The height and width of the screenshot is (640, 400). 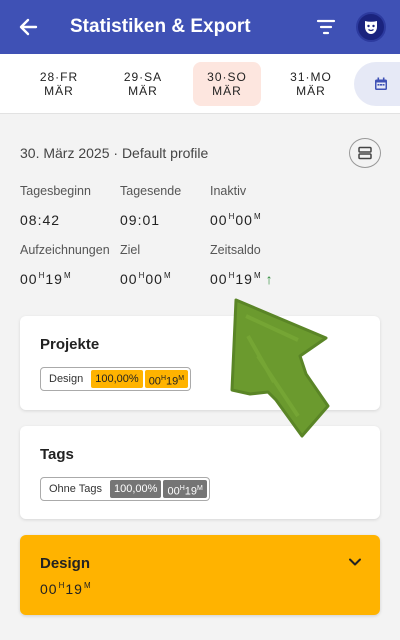 What do you see at coordinates (146, 265) in the screenshot?
I see `metric-ziel: Ziel 00H00M` at bounding box center [146, 265].